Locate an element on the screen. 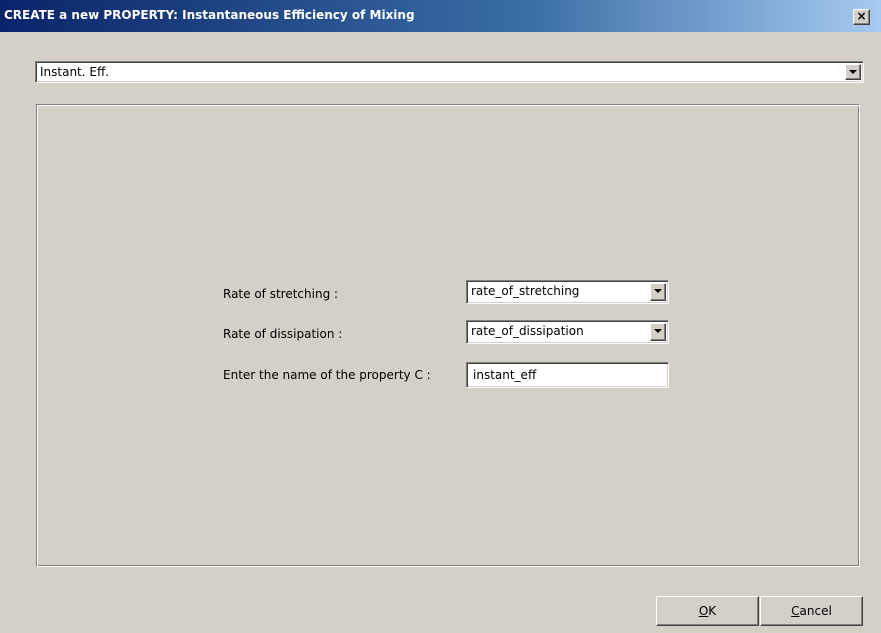 The height and width of the screenshot is (633, 881). cancel-button: Cancel is located at coordinates (811, 611).